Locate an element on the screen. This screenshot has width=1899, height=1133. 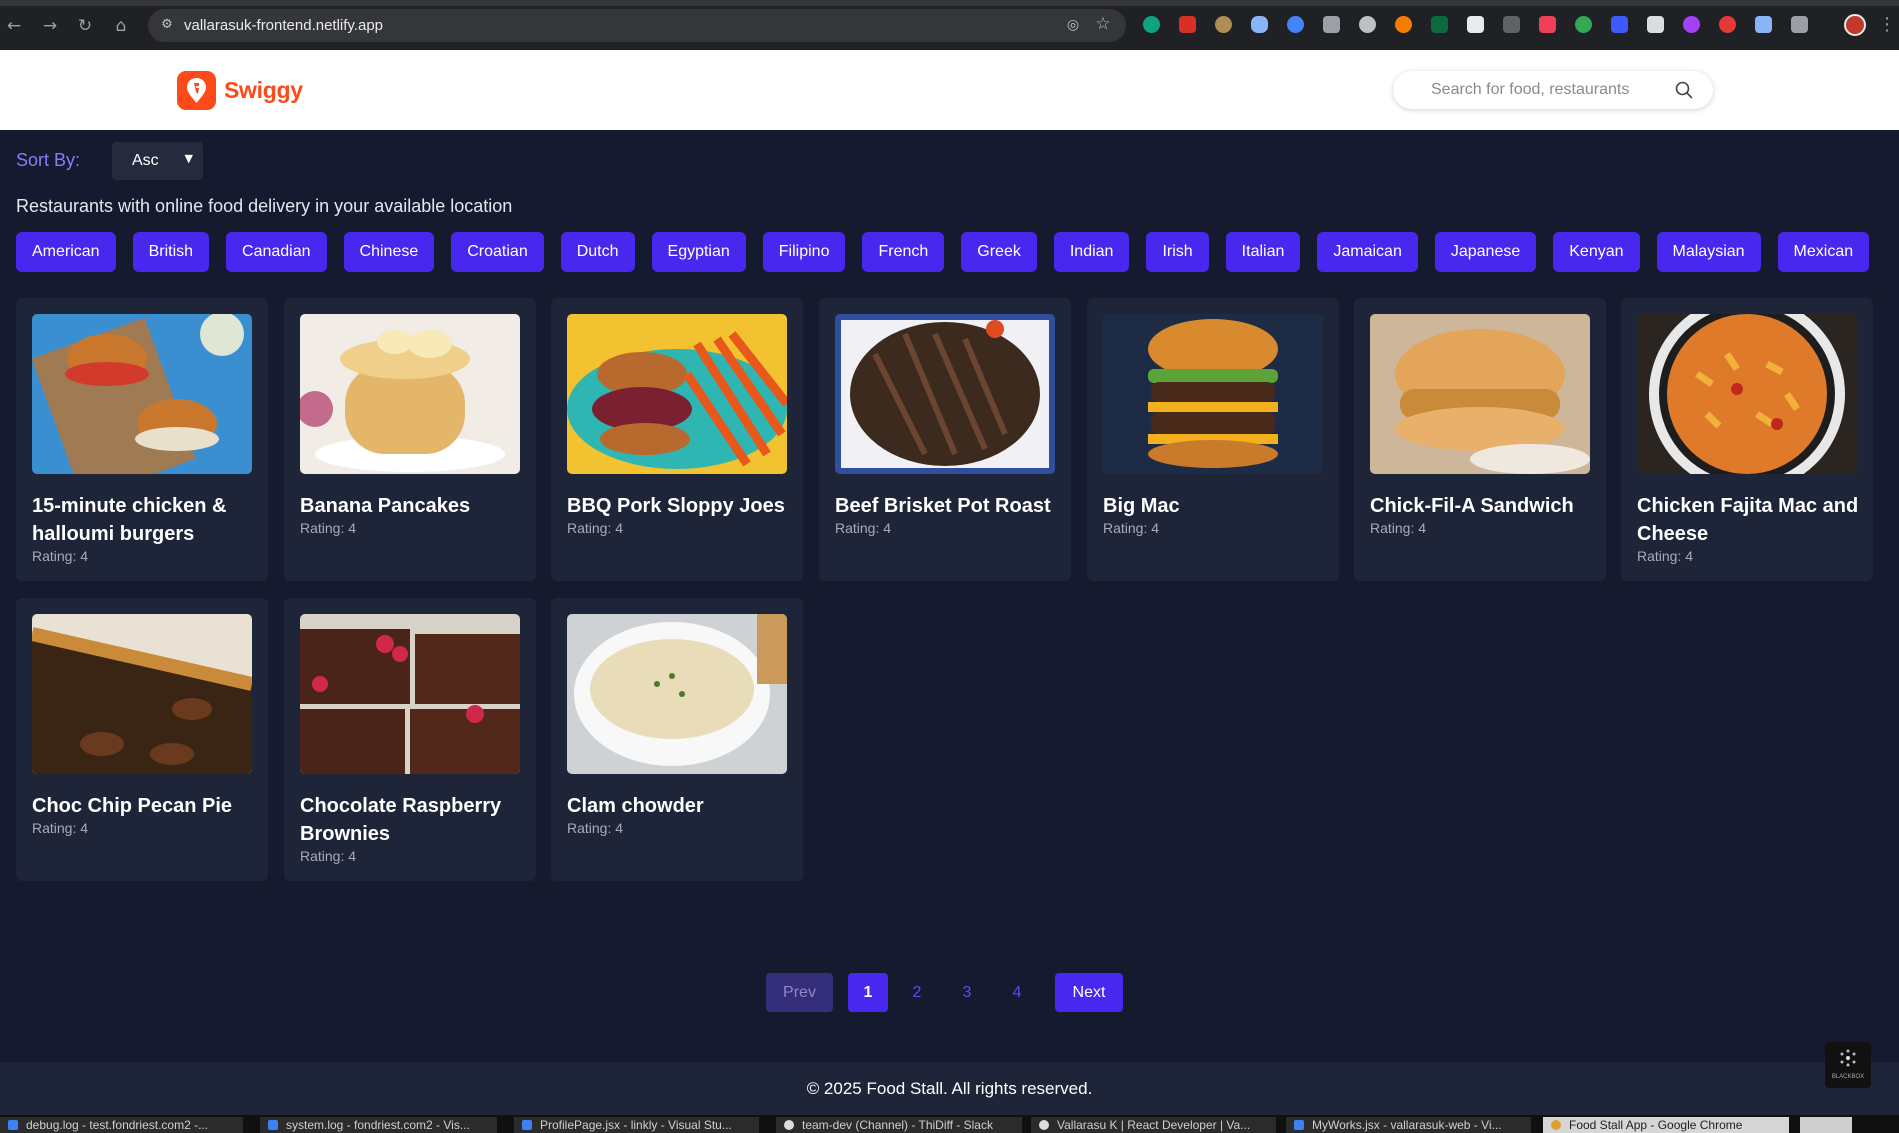
cuisine-chip: Dutch is located at coordinates (597, 252).